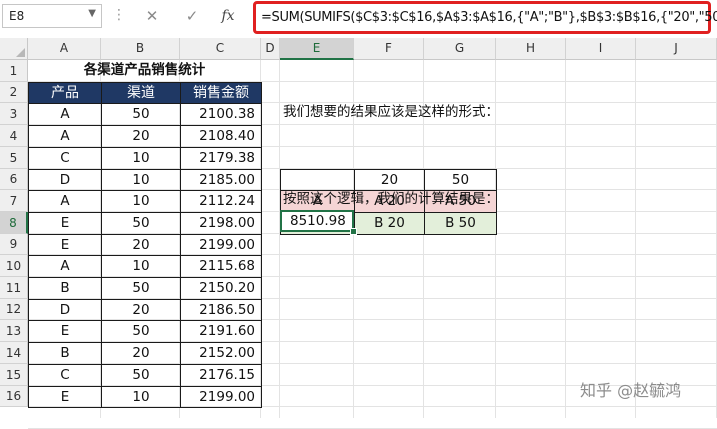 This screenshot has height=429, width=717. Describe the element at coordinates (391, 112) in the screenshot. I see `note-expected-form: 我们想要的结果应该是这样的形式：` at that location.